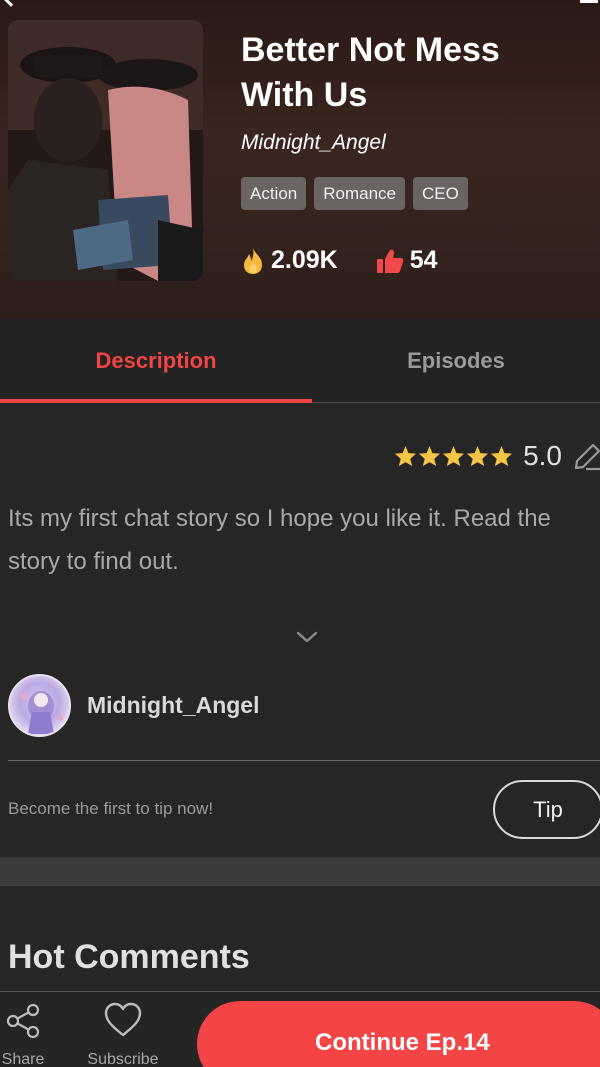 The height and width of the screenshot is (1067, 600). I want to click on cover-illustration, so click(105, 150).